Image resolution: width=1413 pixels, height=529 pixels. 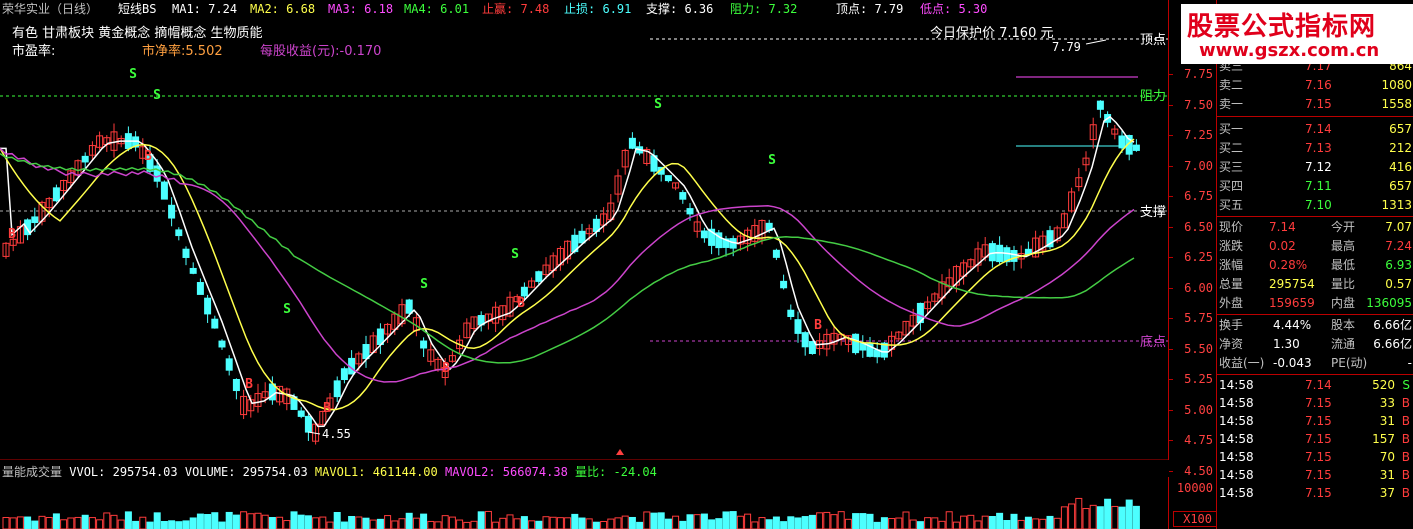 I want to click on bid-label: 买三, so click(x=1231, y=167).